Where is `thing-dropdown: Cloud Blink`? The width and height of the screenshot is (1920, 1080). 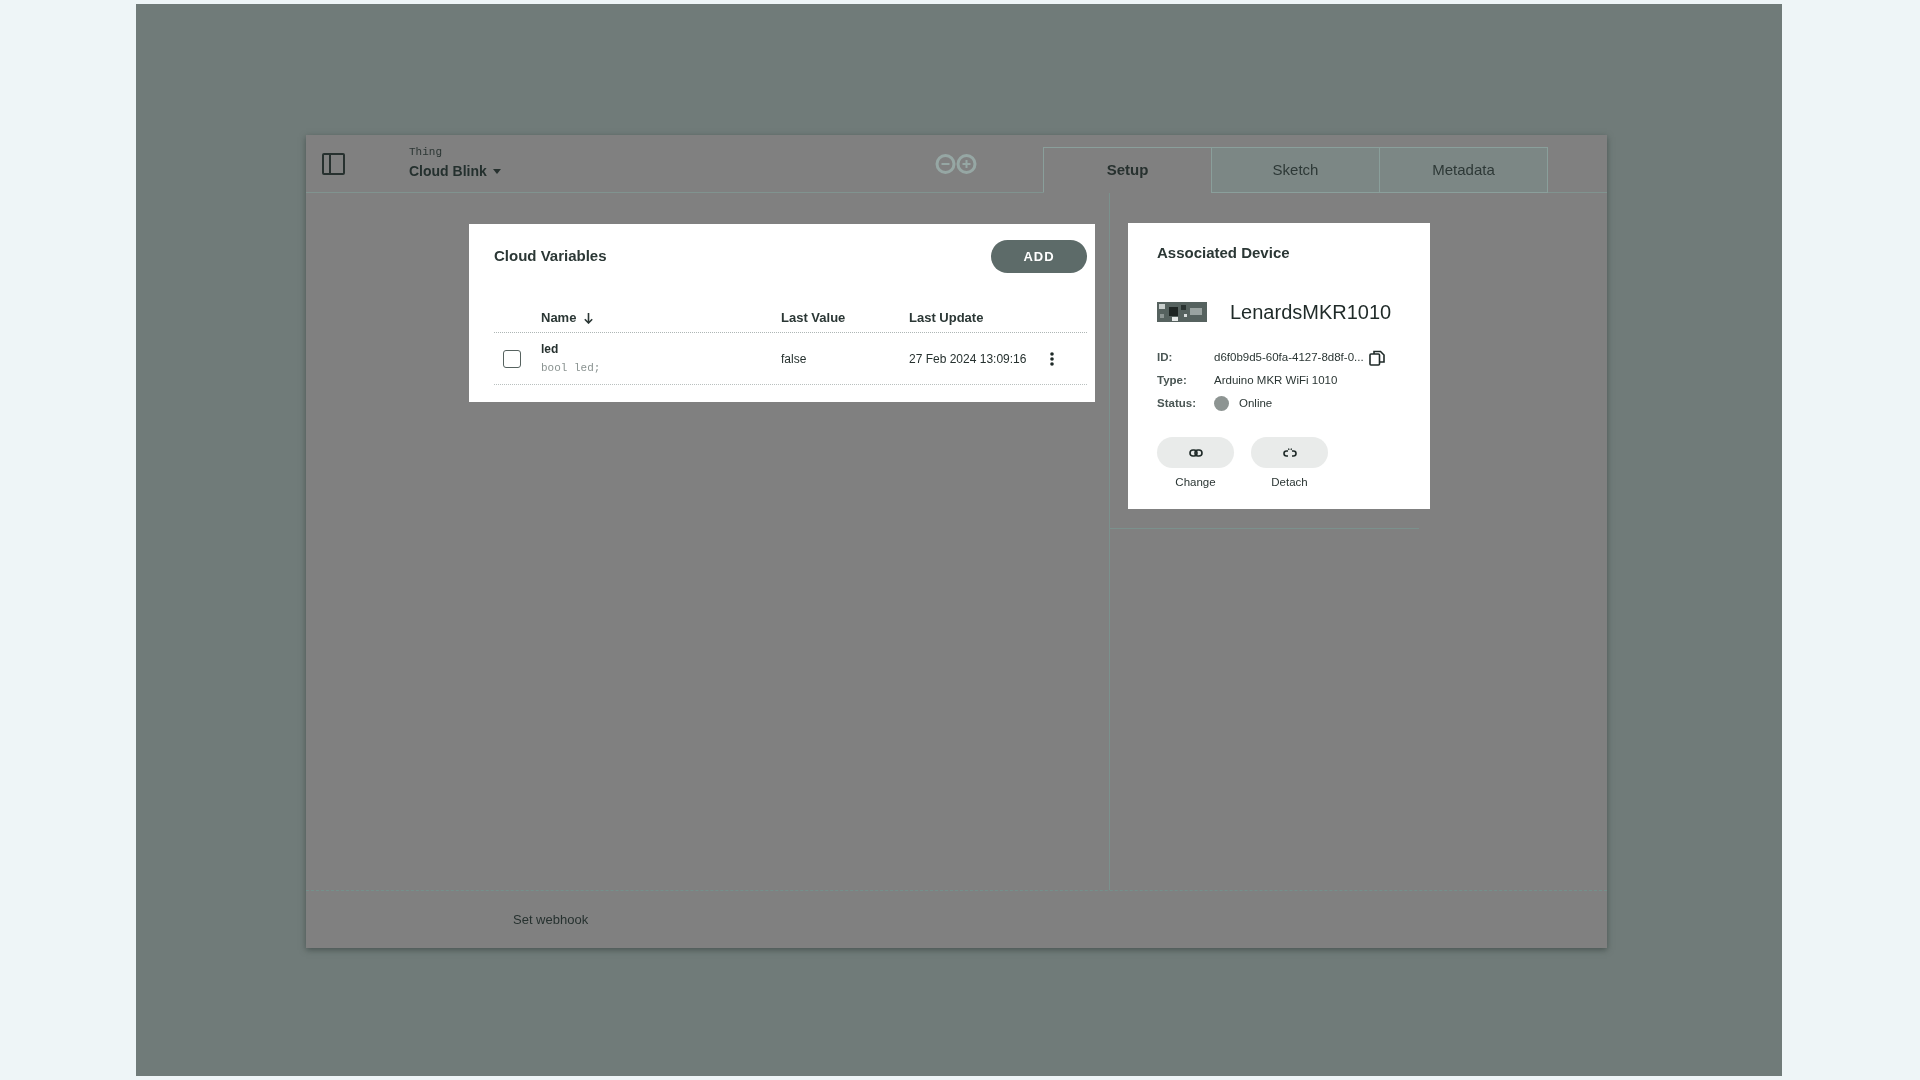
thing-dropdown: Cloud Blink is located at coordinates (455, 172).